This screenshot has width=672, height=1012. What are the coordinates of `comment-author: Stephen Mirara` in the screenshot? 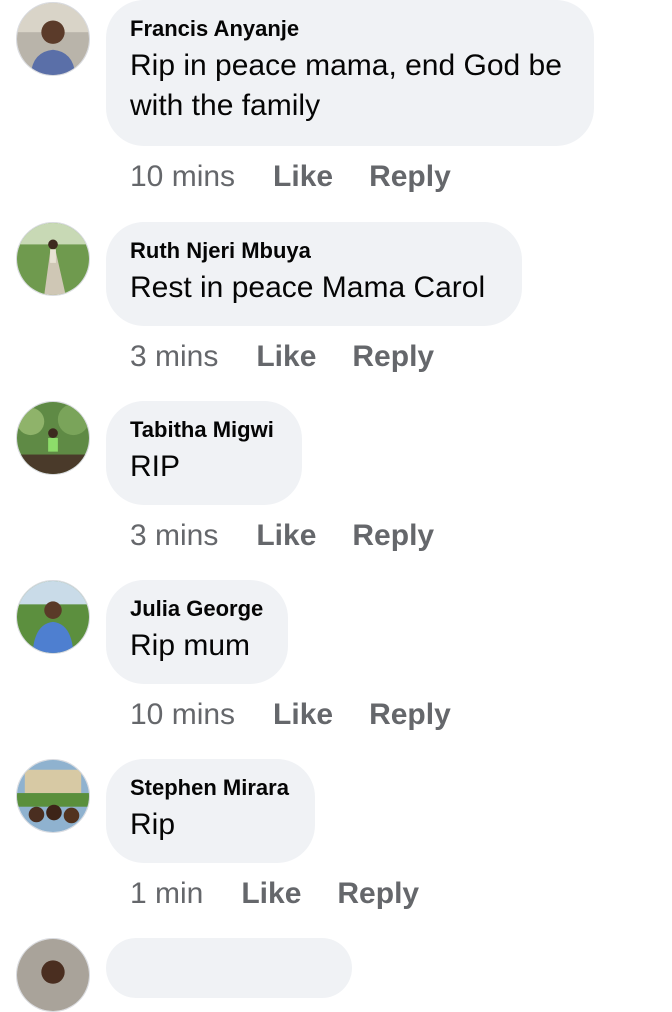 It's located at (210, 788).